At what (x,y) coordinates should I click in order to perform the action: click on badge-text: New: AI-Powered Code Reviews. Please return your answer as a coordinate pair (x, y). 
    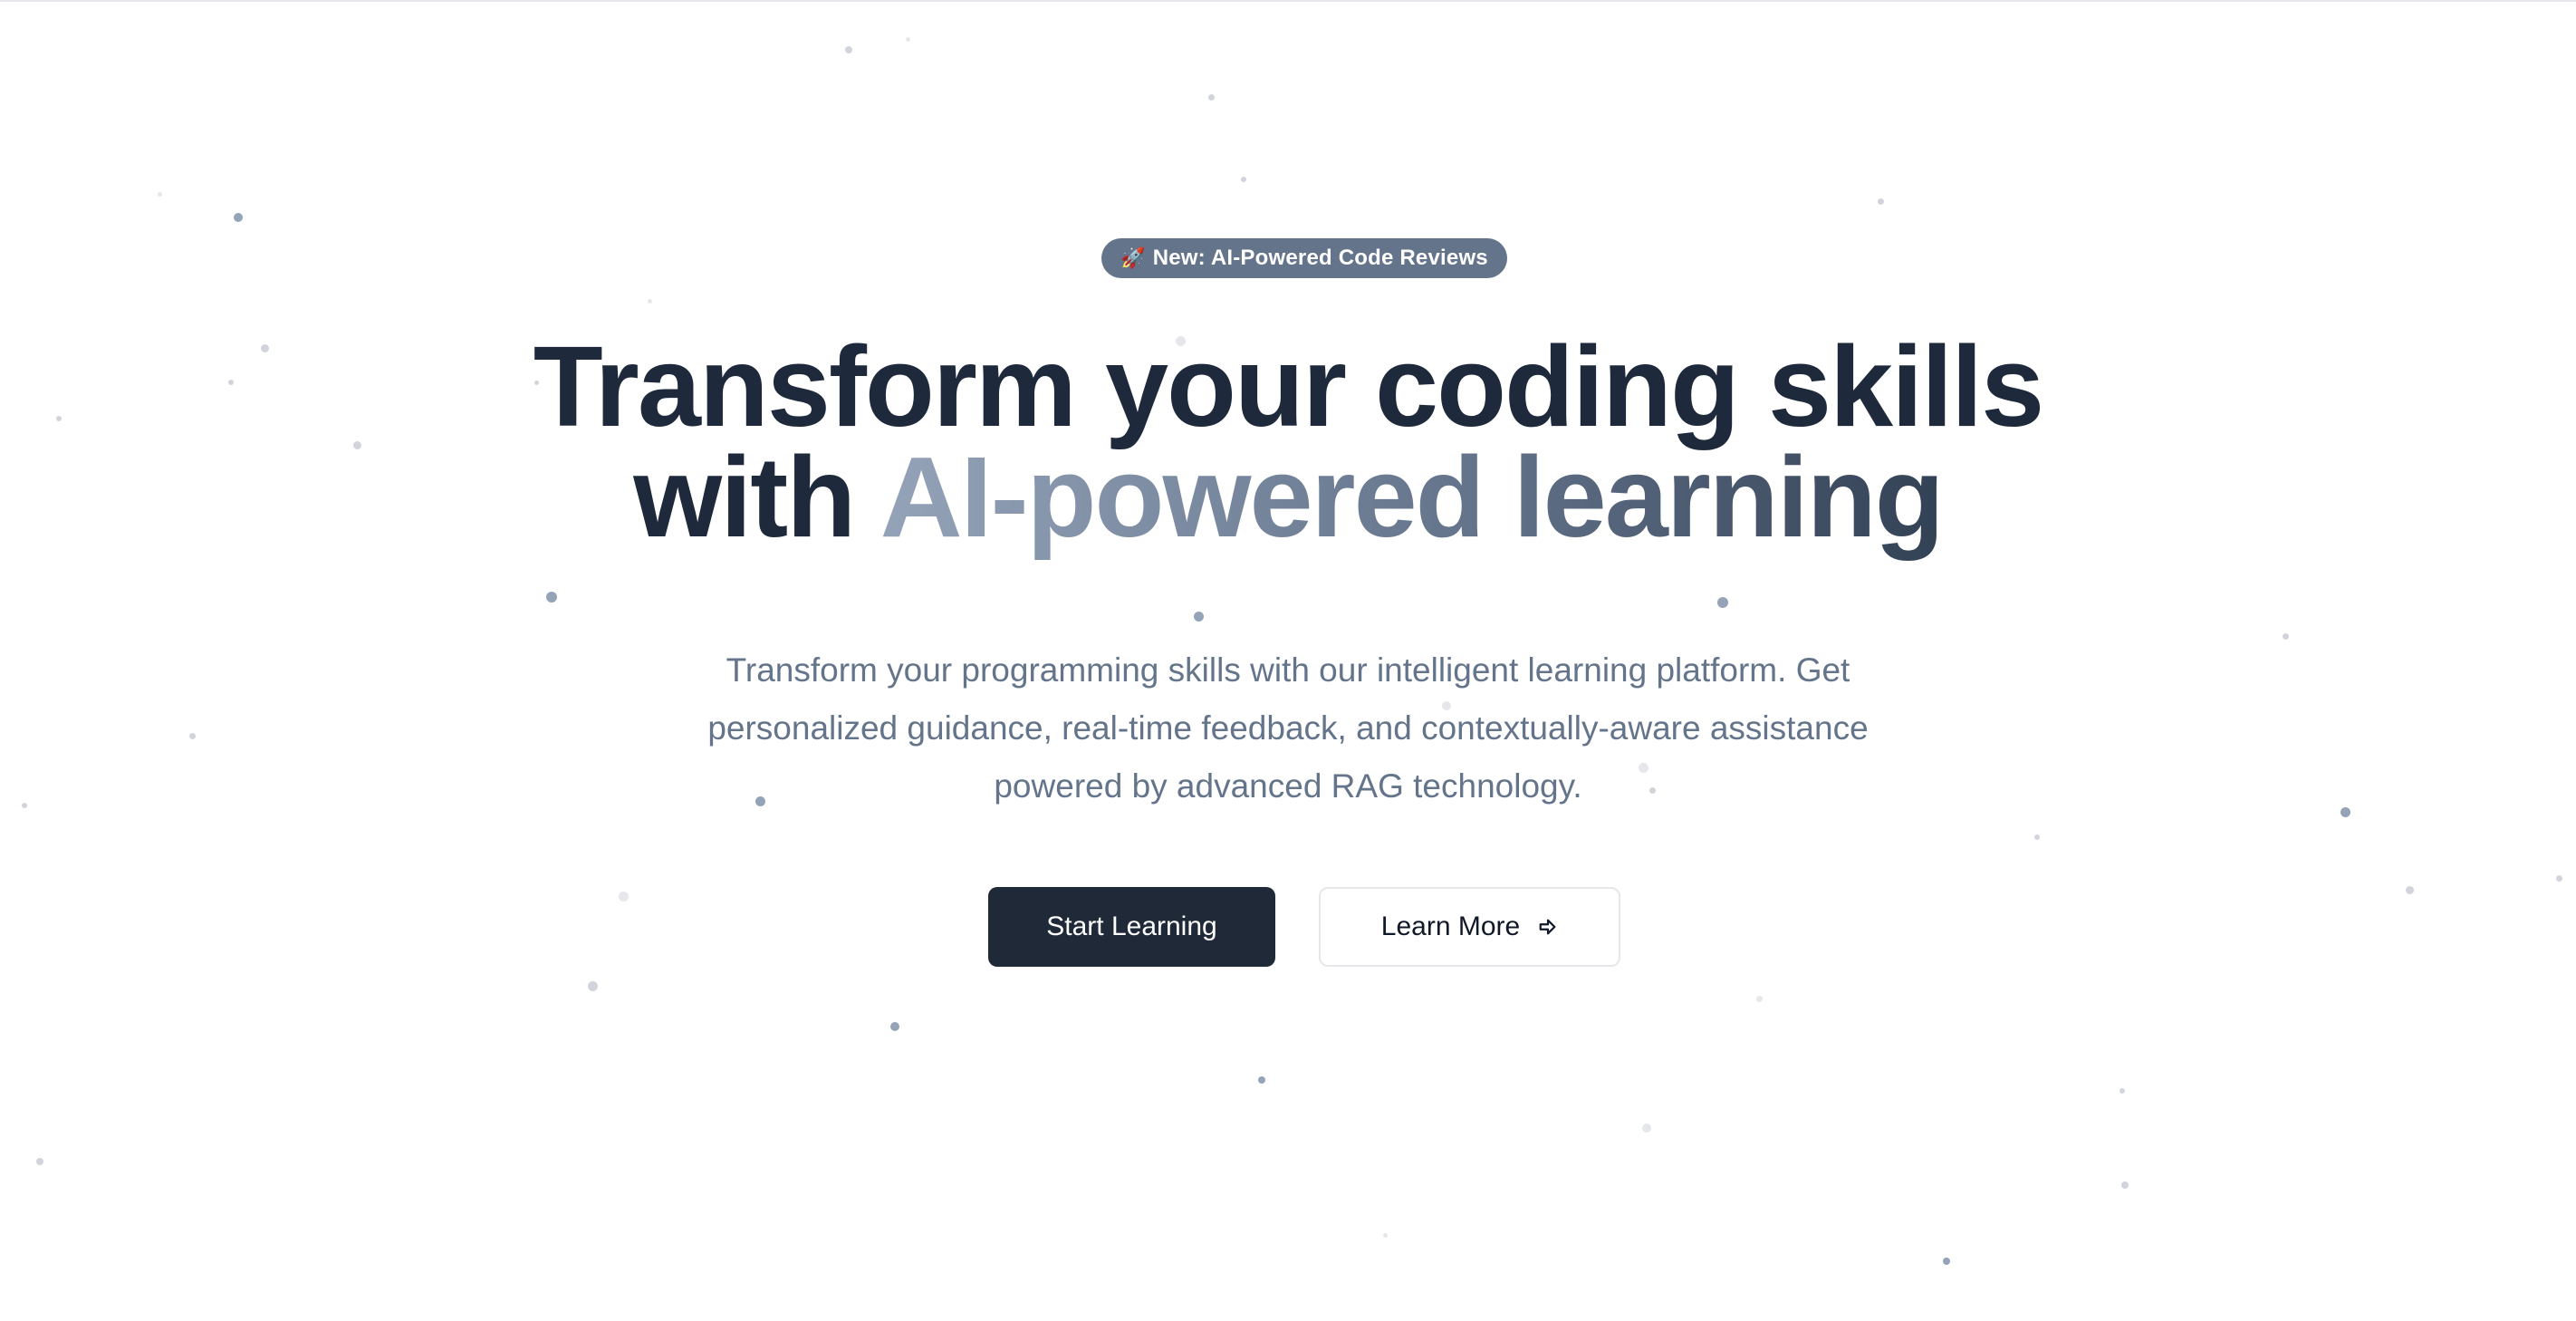
    Looking at the image, I should click on (1320, 258).